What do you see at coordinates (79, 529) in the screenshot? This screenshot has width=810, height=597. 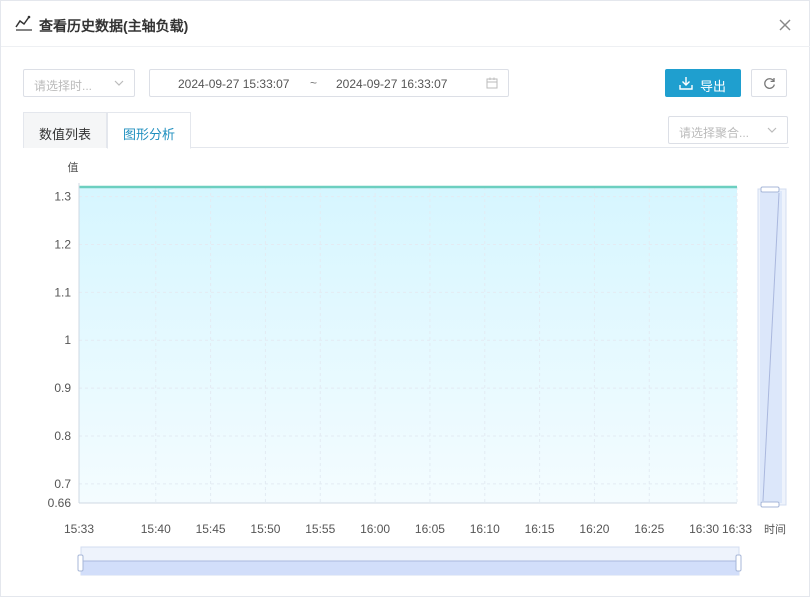 I see `x-tick-label: 15:33` at bounding box center [79, 529].